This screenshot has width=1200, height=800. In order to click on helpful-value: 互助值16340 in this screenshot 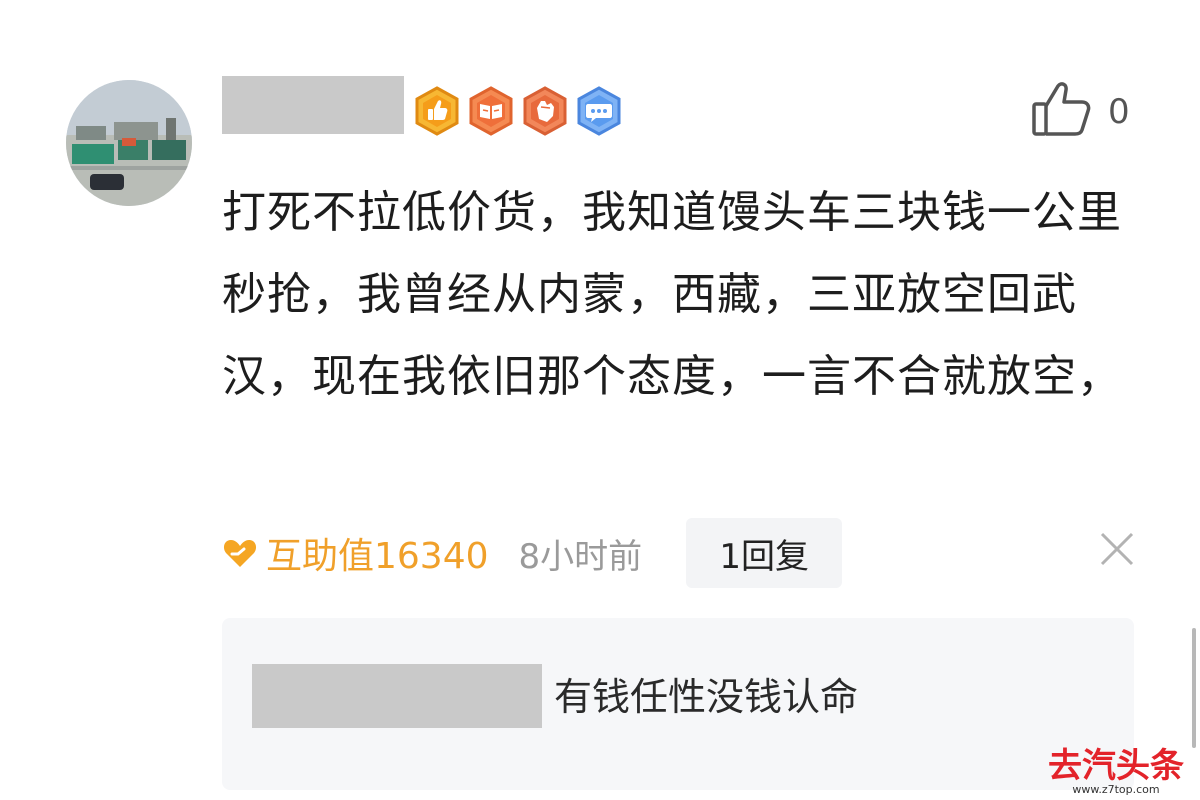, I will do `click(377, 556)`.